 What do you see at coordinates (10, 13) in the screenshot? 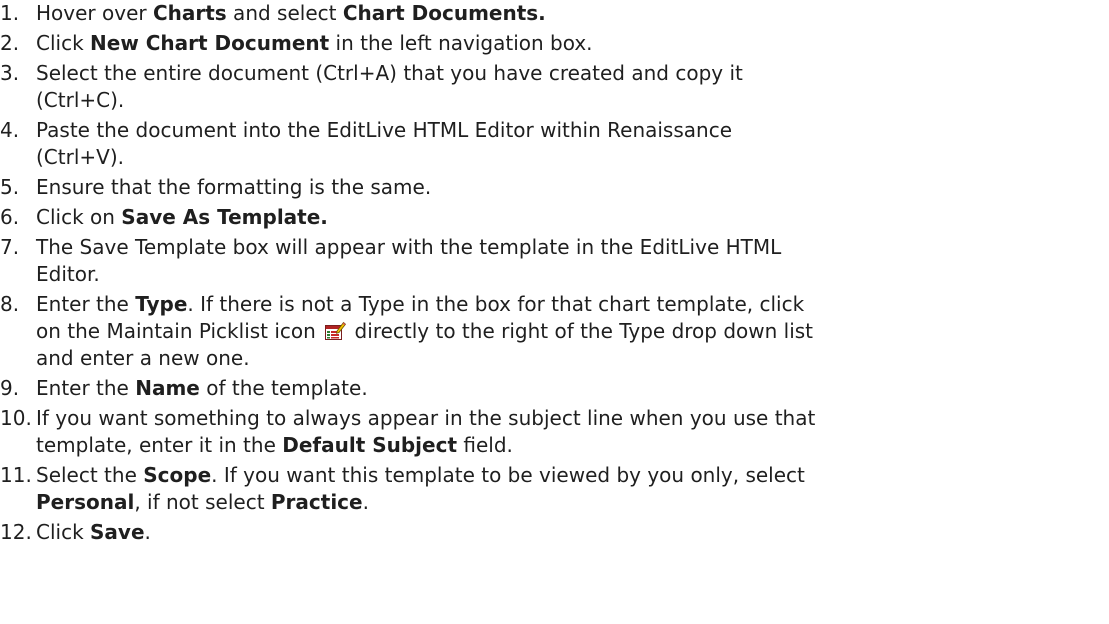
I see `step-number: 1.` at bounding box center [10, 13].